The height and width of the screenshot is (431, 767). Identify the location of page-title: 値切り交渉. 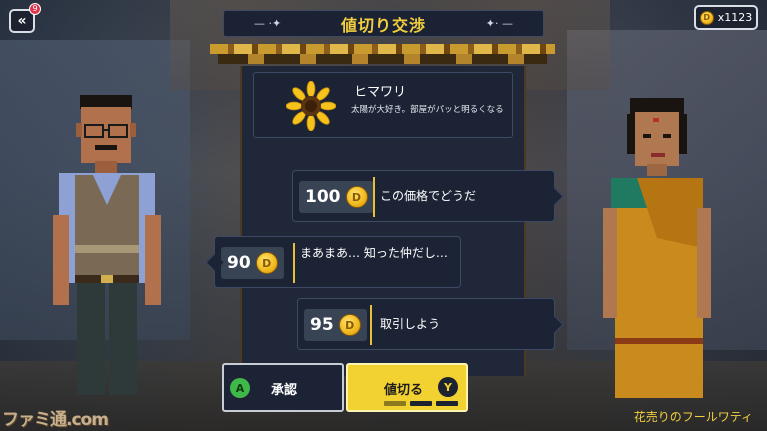
(383, 25).